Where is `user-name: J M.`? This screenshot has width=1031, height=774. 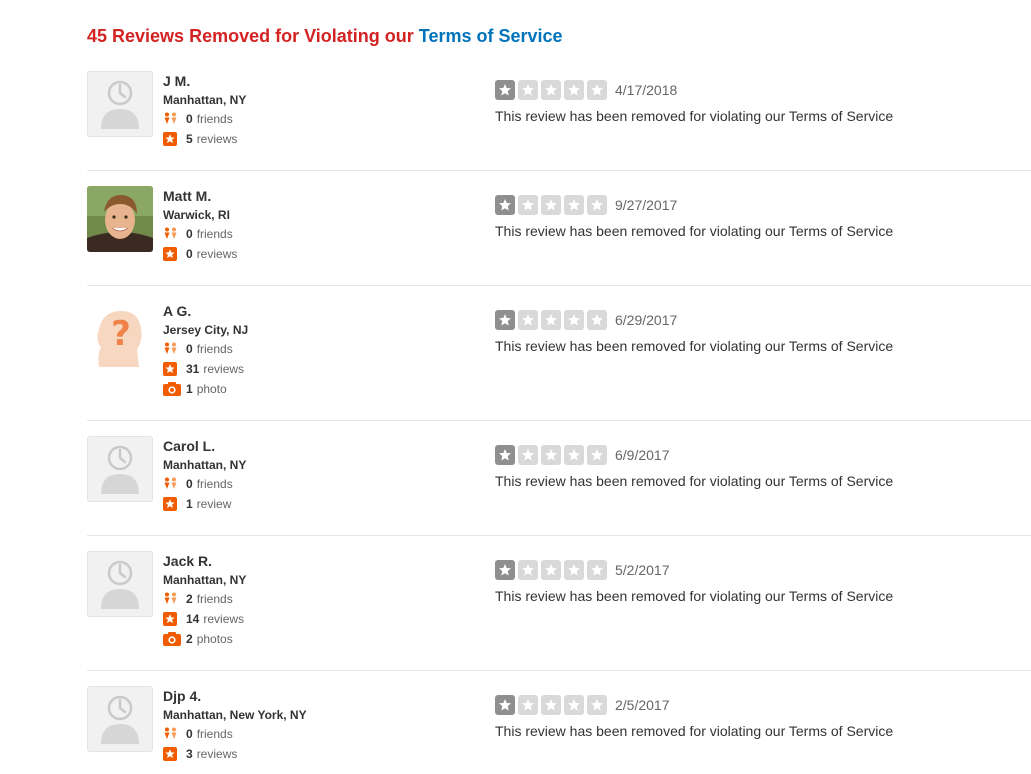 user-name: J M. is located at coordinates (204, 81).